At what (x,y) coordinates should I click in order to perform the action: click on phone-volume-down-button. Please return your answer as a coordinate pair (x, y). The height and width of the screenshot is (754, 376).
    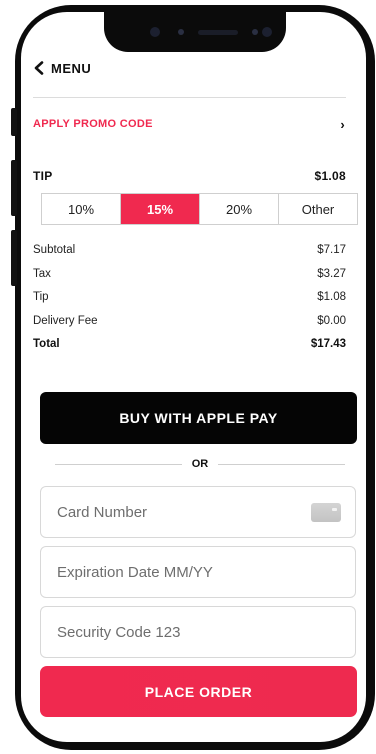
    Looking at the image, I should click on (14, 258).